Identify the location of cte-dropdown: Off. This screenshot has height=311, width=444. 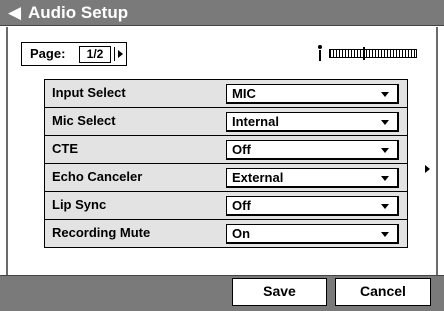
(312, 149).